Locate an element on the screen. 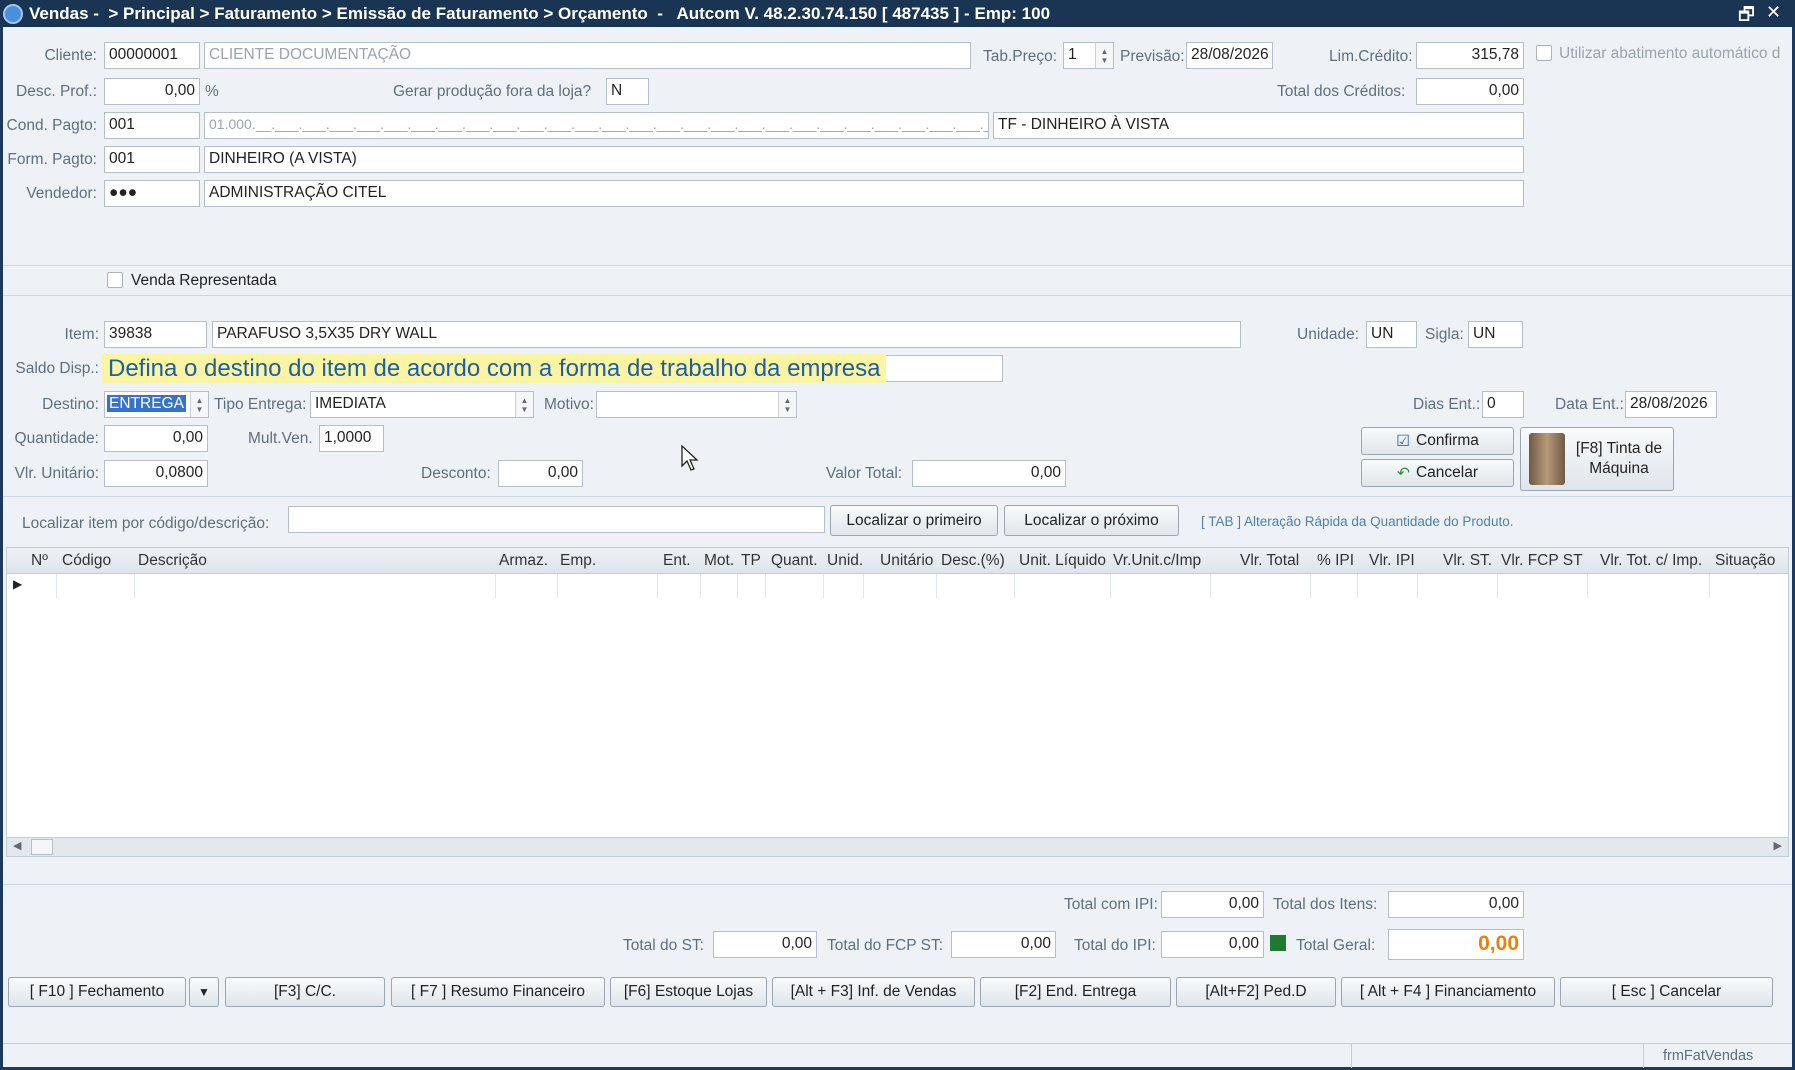 Image resolution: width=1795 pixels, height=1070 pixels. column-header: Ent. is located at coordinates (677, 561).